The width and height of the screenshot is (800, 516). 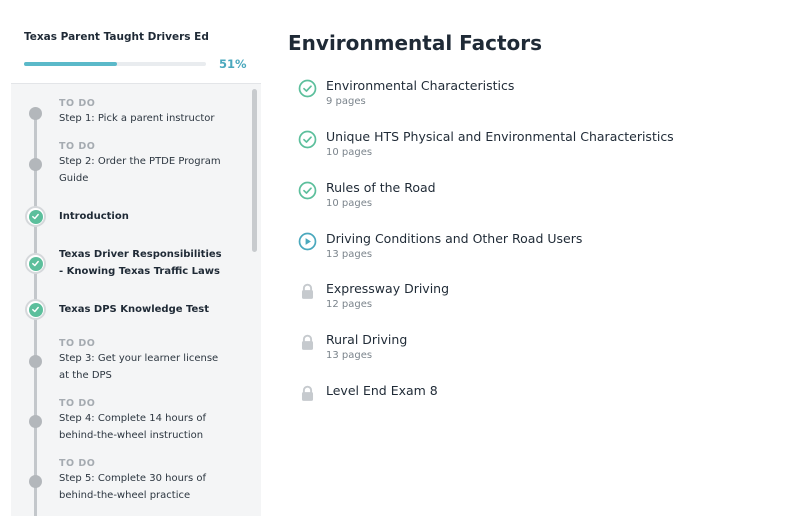 What do you see at coordinates (346, 101) in the screenshot?
I see `lesson-page-count: 9 pages` at bounding box center [346, 101].